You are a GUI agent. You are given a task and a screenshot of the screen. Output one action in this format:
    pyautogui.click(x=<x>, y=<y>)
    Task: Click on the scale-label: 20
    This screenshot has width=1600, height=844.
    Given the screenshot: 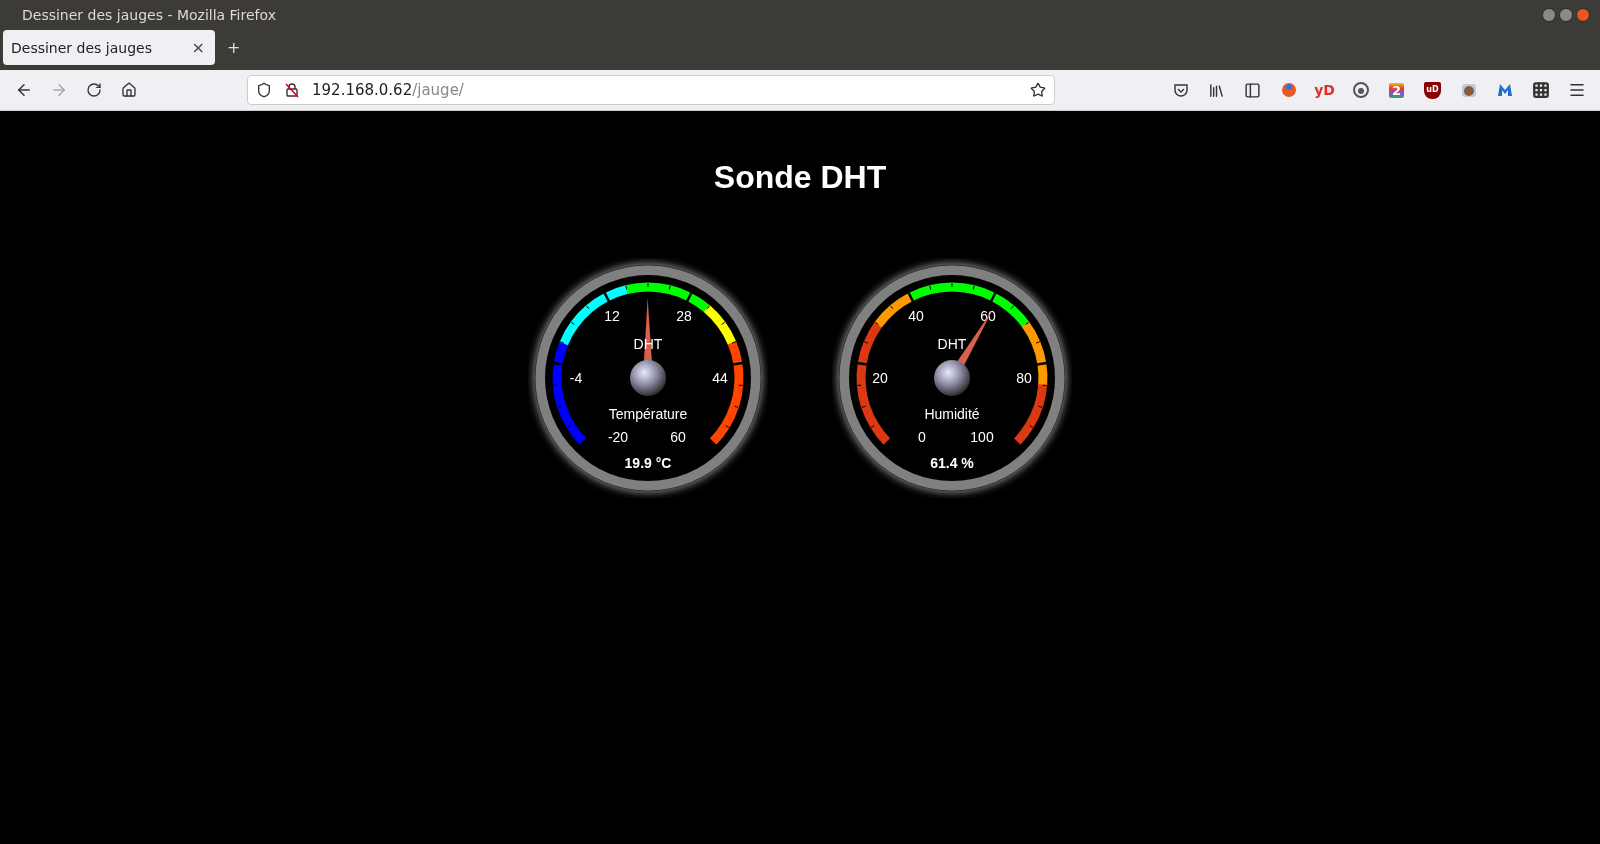 What is the action you would take?
    pyautogui.click(x=880, y=378)
    